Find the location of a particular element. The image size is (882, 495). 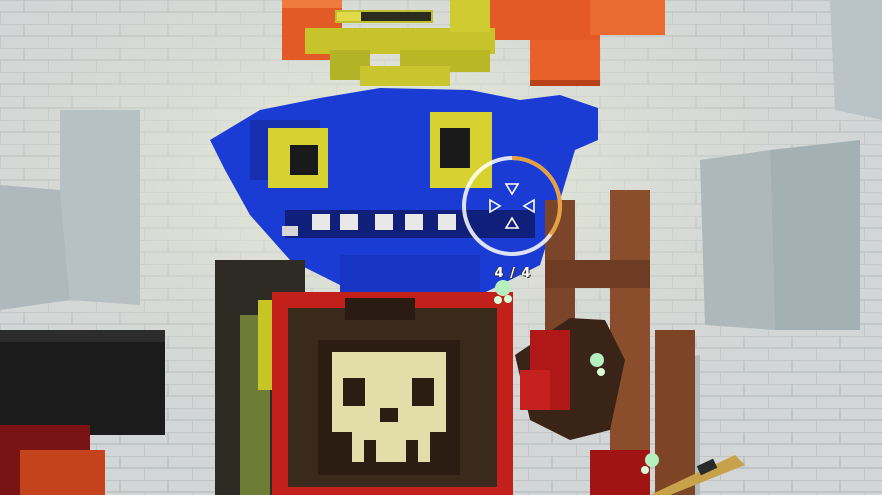

target-health-bar is located at coordinates (384, 16).